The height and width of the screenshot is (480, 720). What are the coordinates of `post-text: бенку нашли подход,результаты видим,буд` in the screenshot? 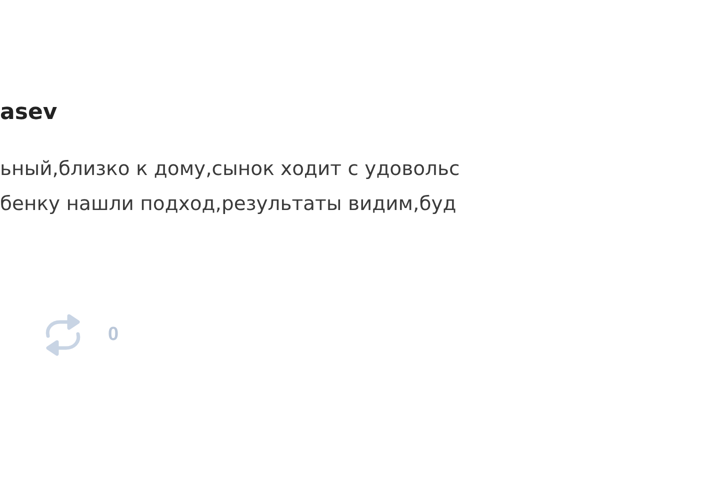 It's located at (228, 203).